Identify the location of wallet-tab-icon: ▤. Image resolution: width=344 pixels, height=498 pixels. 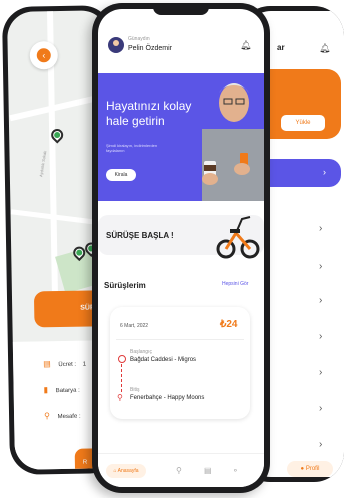
(208, 470).